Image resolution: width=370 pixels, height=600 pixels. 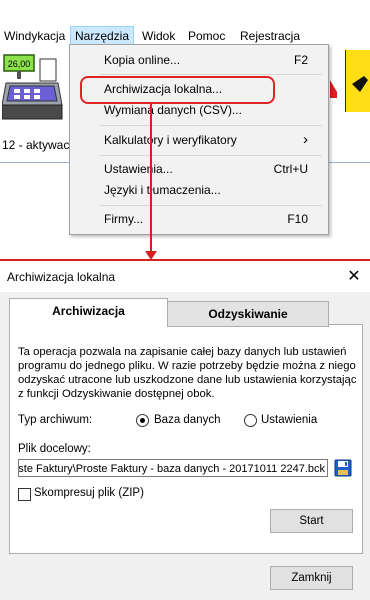 What do you see at coordinates (158, 36) in the screenshot?
I see `menu-widok: Widok` at bounding box center [158, 36].